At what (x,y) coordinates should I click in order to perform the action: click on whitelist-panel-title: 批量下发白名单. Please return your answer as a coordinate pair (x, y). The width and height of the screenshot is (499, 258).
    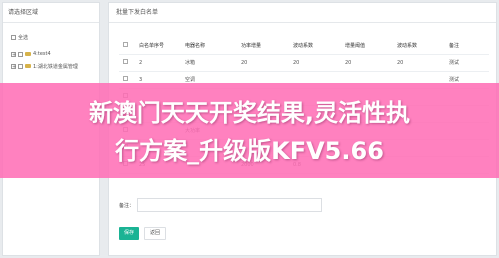
    Looking at the image, I should click on (302, 13).